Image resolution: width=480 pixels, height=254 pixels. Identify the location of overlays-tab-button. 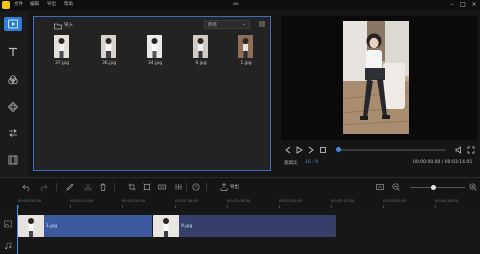
(13, 107).